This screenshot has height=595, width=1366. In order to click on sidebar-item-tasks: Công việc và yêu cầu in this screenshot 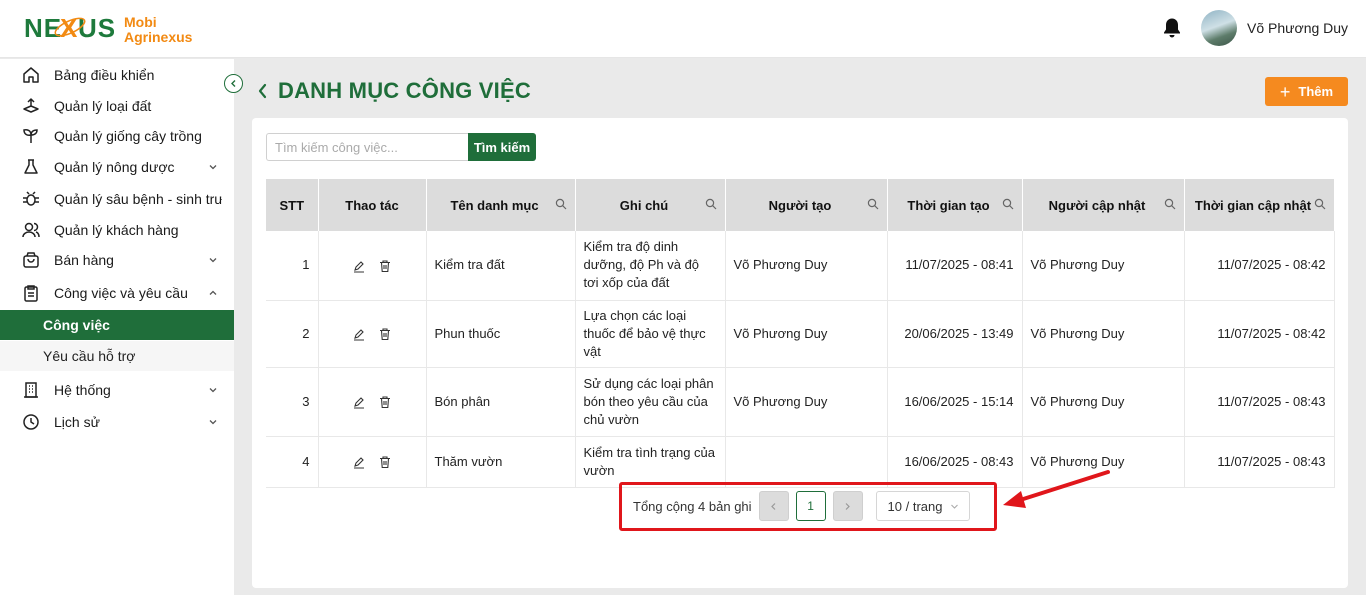, I will do `click(117, 293)`.